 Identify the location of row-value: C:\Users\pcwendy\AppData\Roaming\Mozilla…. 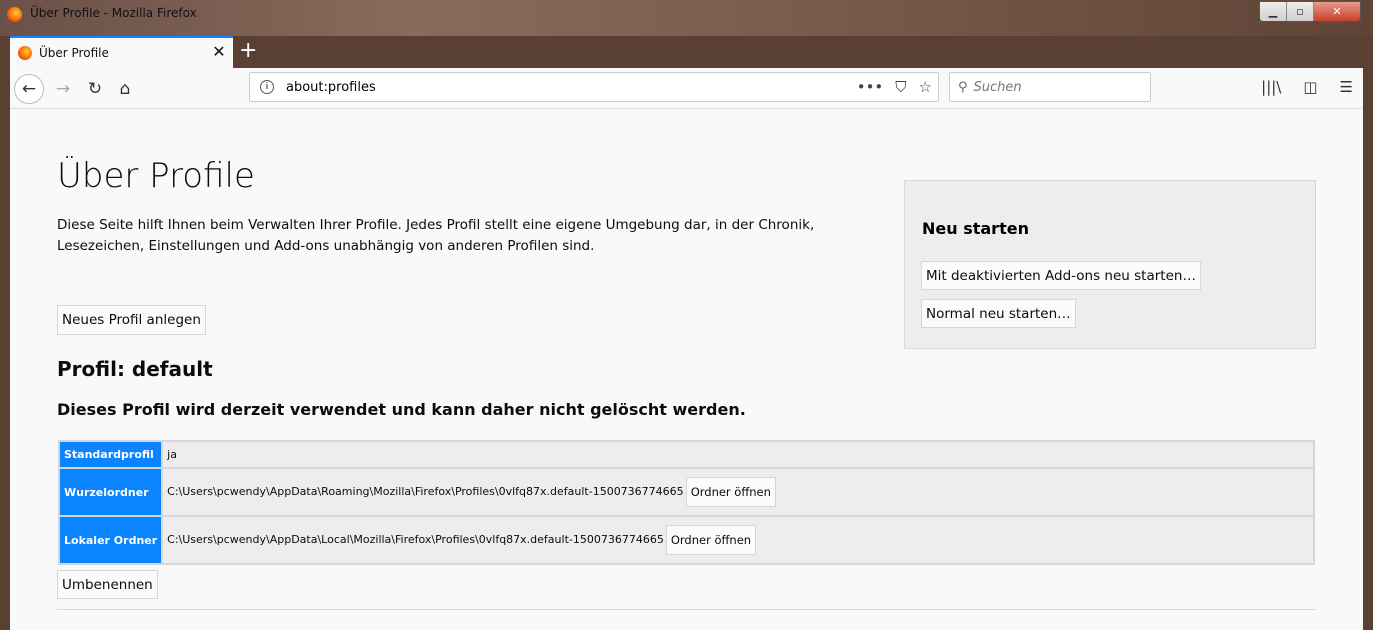
(425, 491).